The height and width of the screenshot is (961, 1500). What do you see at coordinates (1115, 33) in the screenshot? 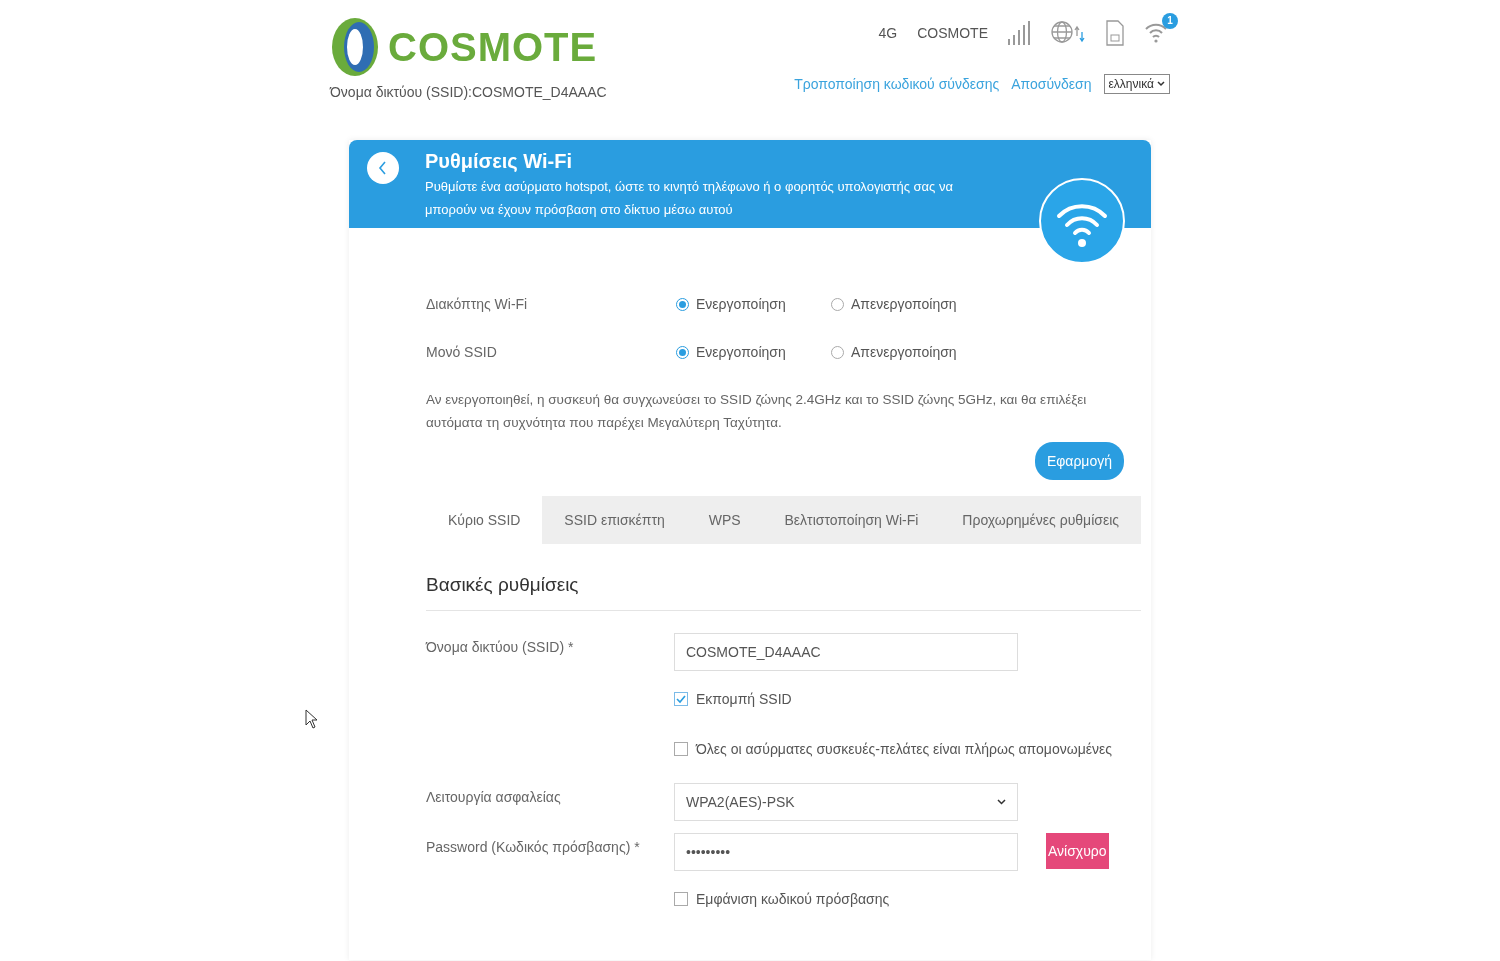
I see `sim-card-icon` at bounding box center [1115, 33].